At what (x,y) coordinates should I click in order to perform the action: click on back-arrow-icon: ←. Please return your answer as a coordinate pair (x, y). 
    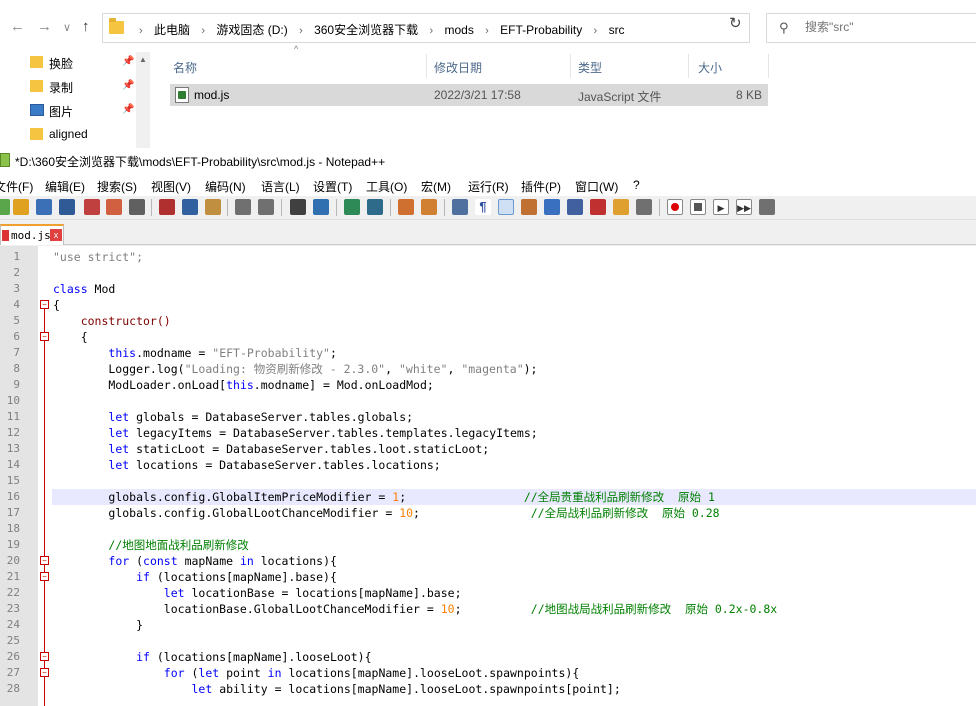
    Looking at the image, I should click on (17, 26).